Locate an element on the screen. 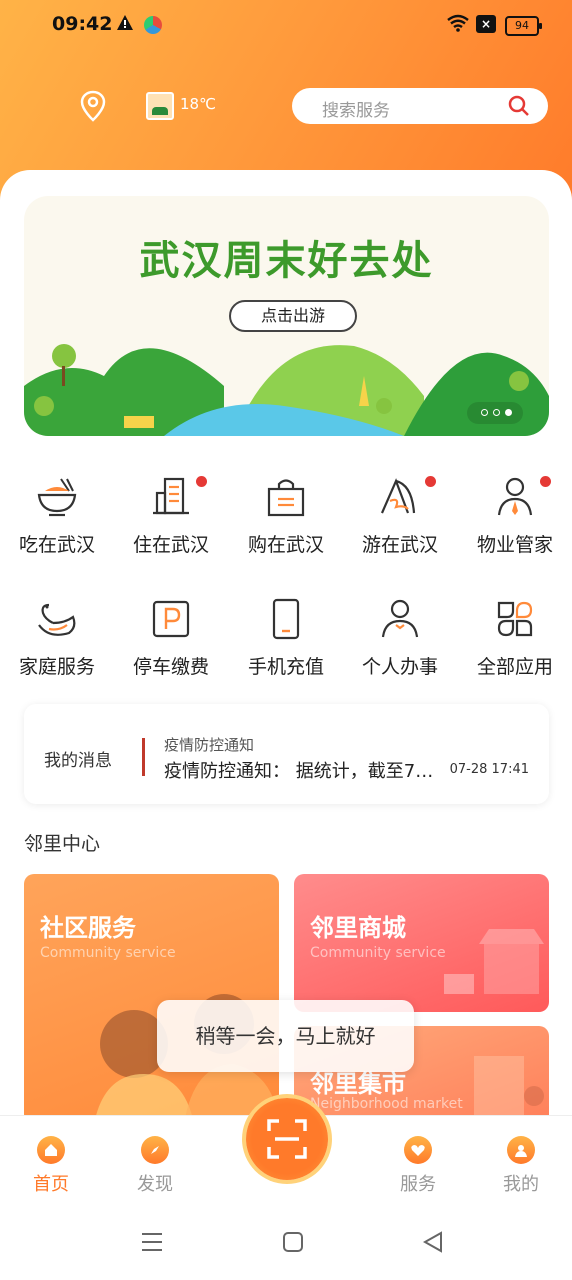  app-notification-icon is located at coordinates (153, 25).